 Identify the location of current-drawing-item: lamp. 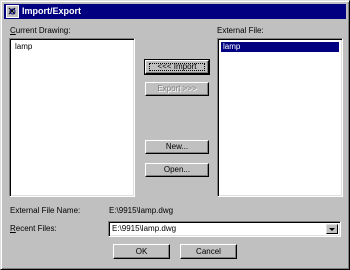
(23, 47).